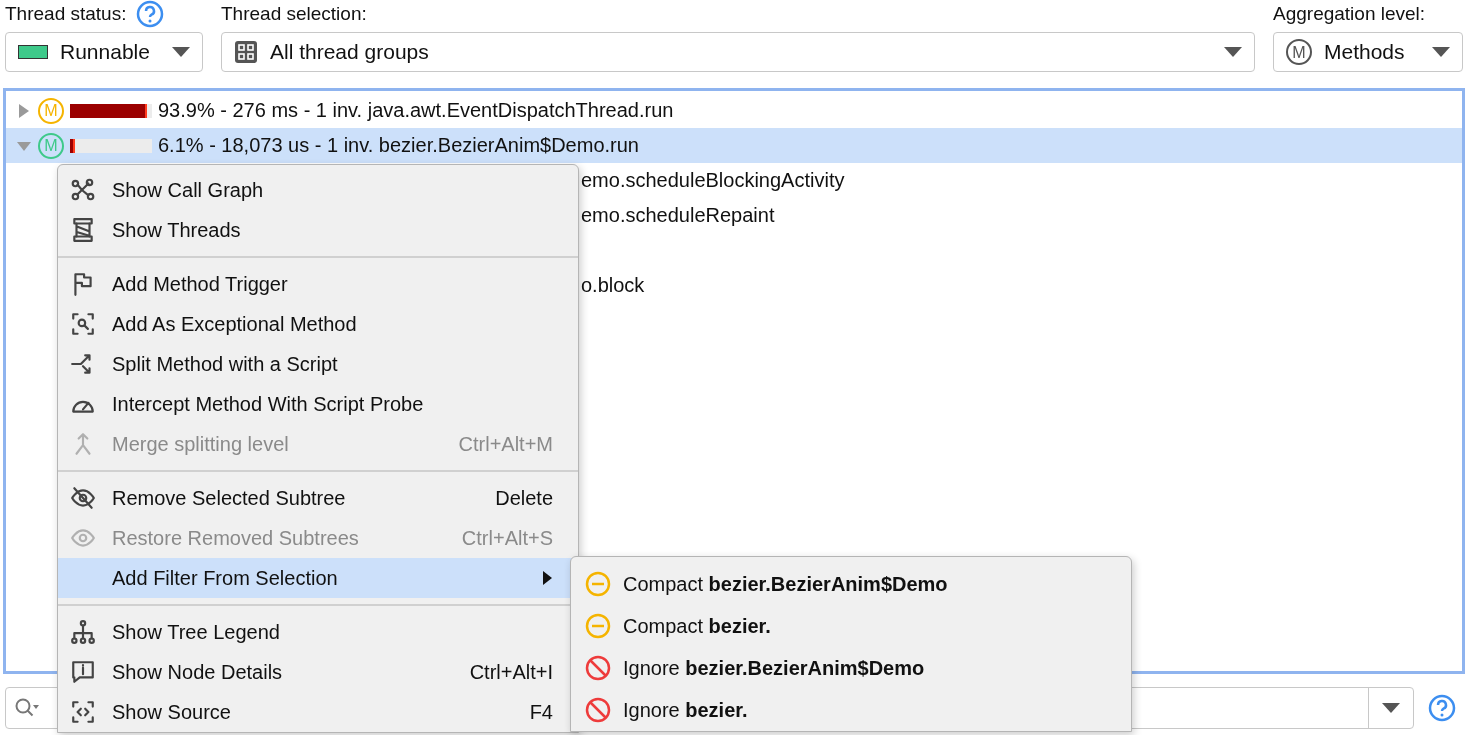  I want to click on grid-icon, so click(246, 52).